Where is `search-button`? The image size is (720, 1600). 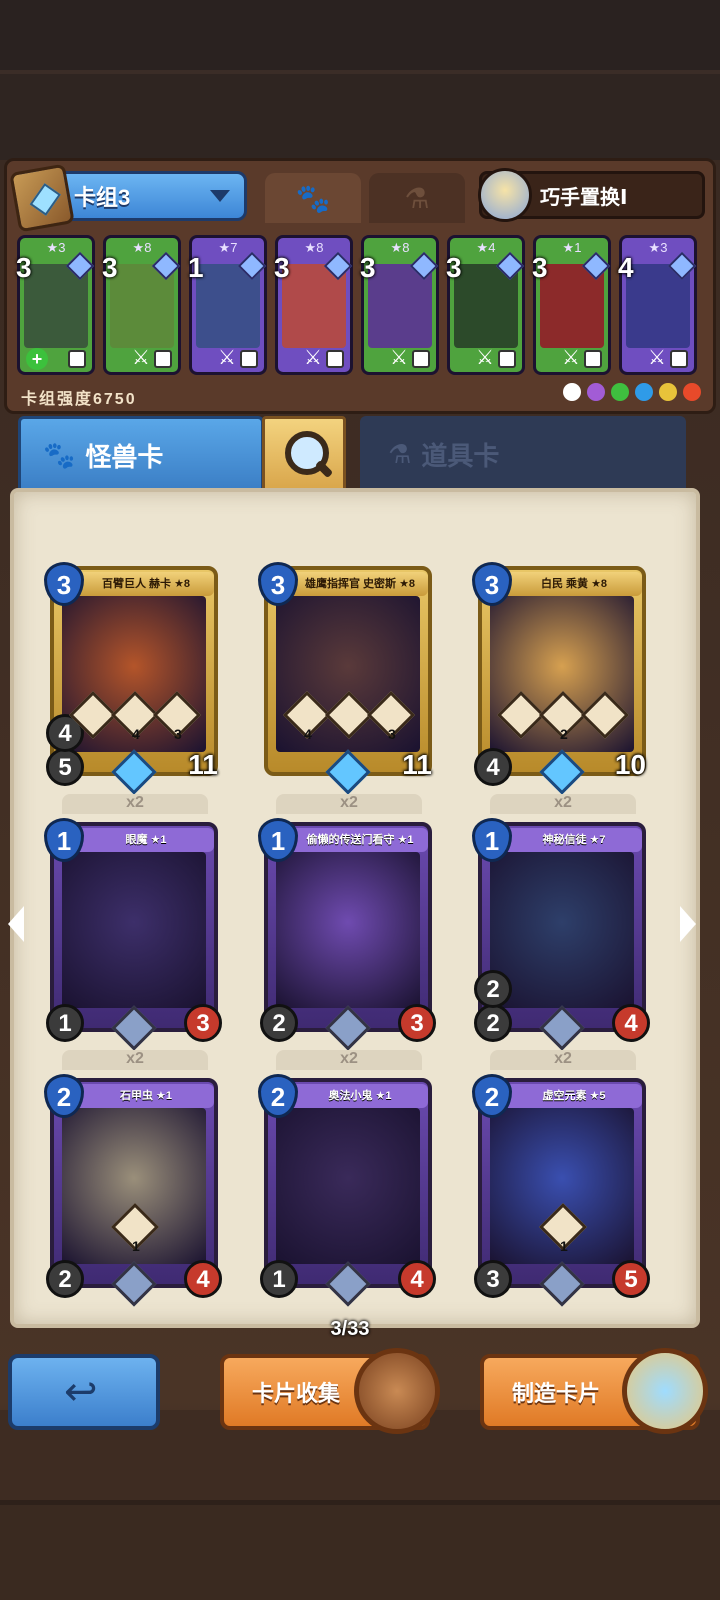
search-button is located at coordinates (304, 454).